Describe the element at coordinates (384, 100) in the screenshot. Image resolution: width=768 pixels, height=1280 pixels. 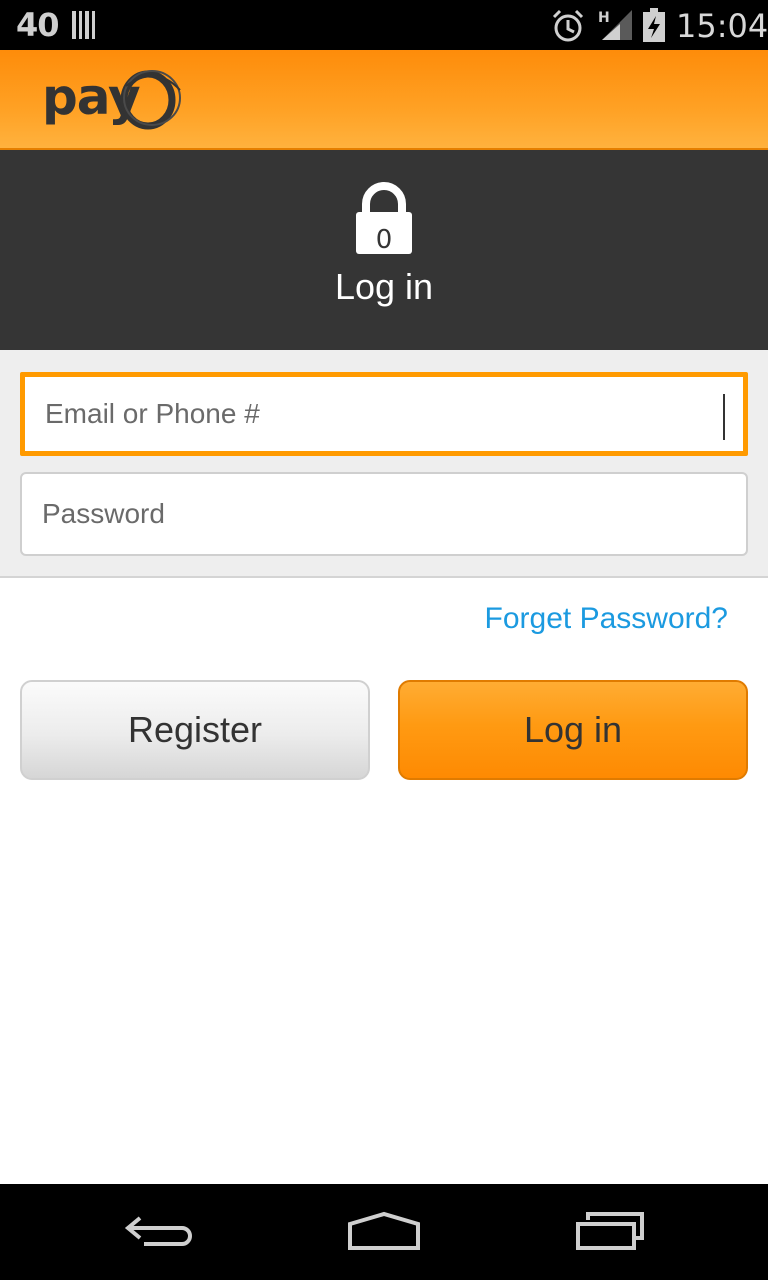
I see `brand-header: pay` at that location.